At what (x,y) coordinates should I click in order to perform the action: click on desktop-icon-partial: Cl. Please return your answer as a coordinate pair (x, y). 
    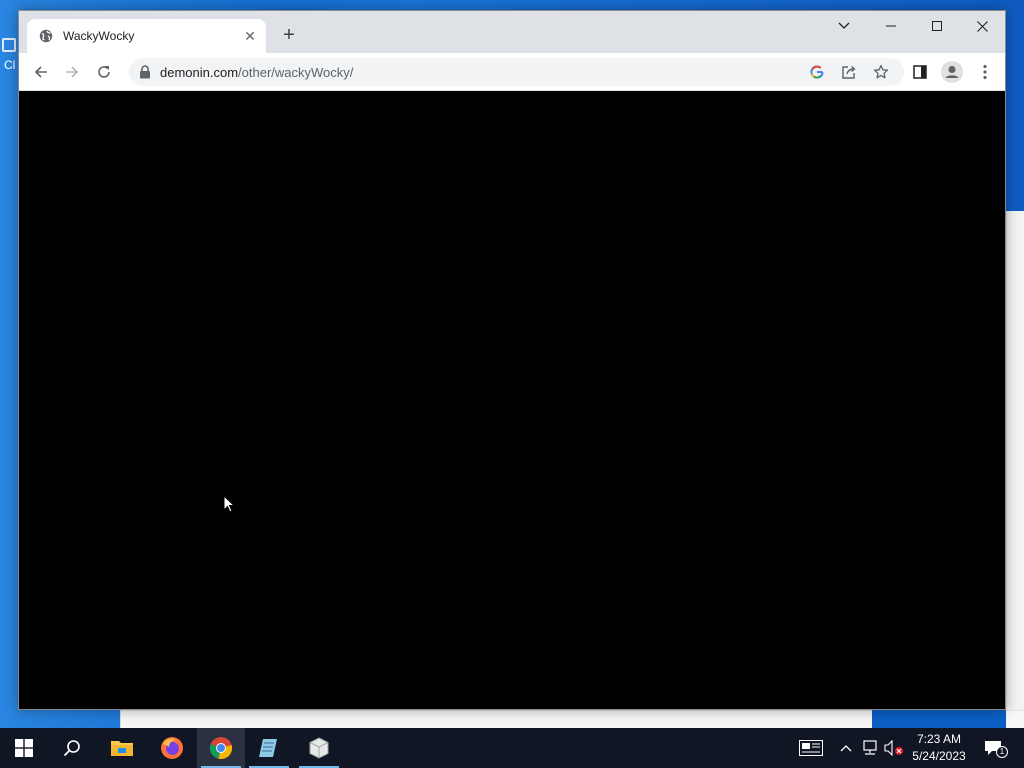
    Looking at the image, I should click on (9, 58).